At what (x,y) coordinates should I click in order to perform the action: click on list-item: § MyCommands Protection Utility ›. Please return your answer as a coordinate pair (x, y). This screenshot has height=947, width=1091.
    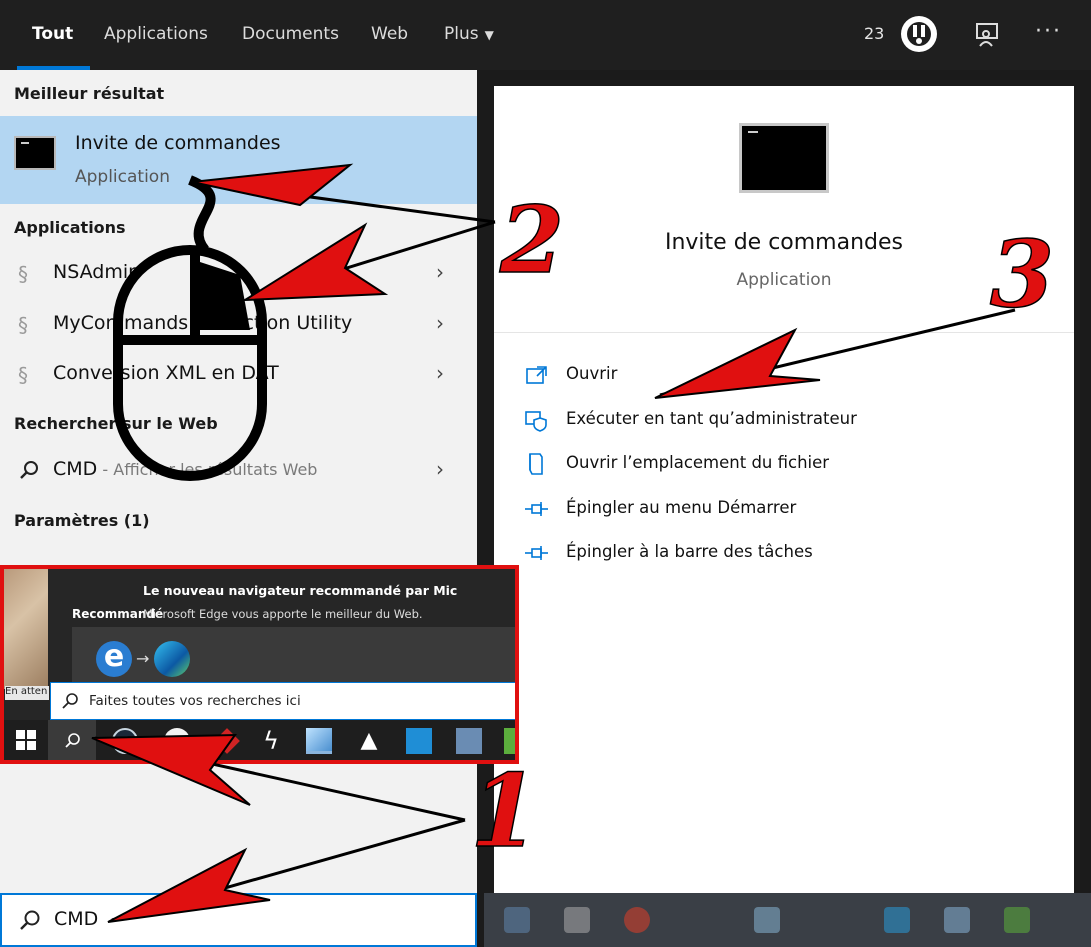
    Looking at the image, I should click on (238, 325).